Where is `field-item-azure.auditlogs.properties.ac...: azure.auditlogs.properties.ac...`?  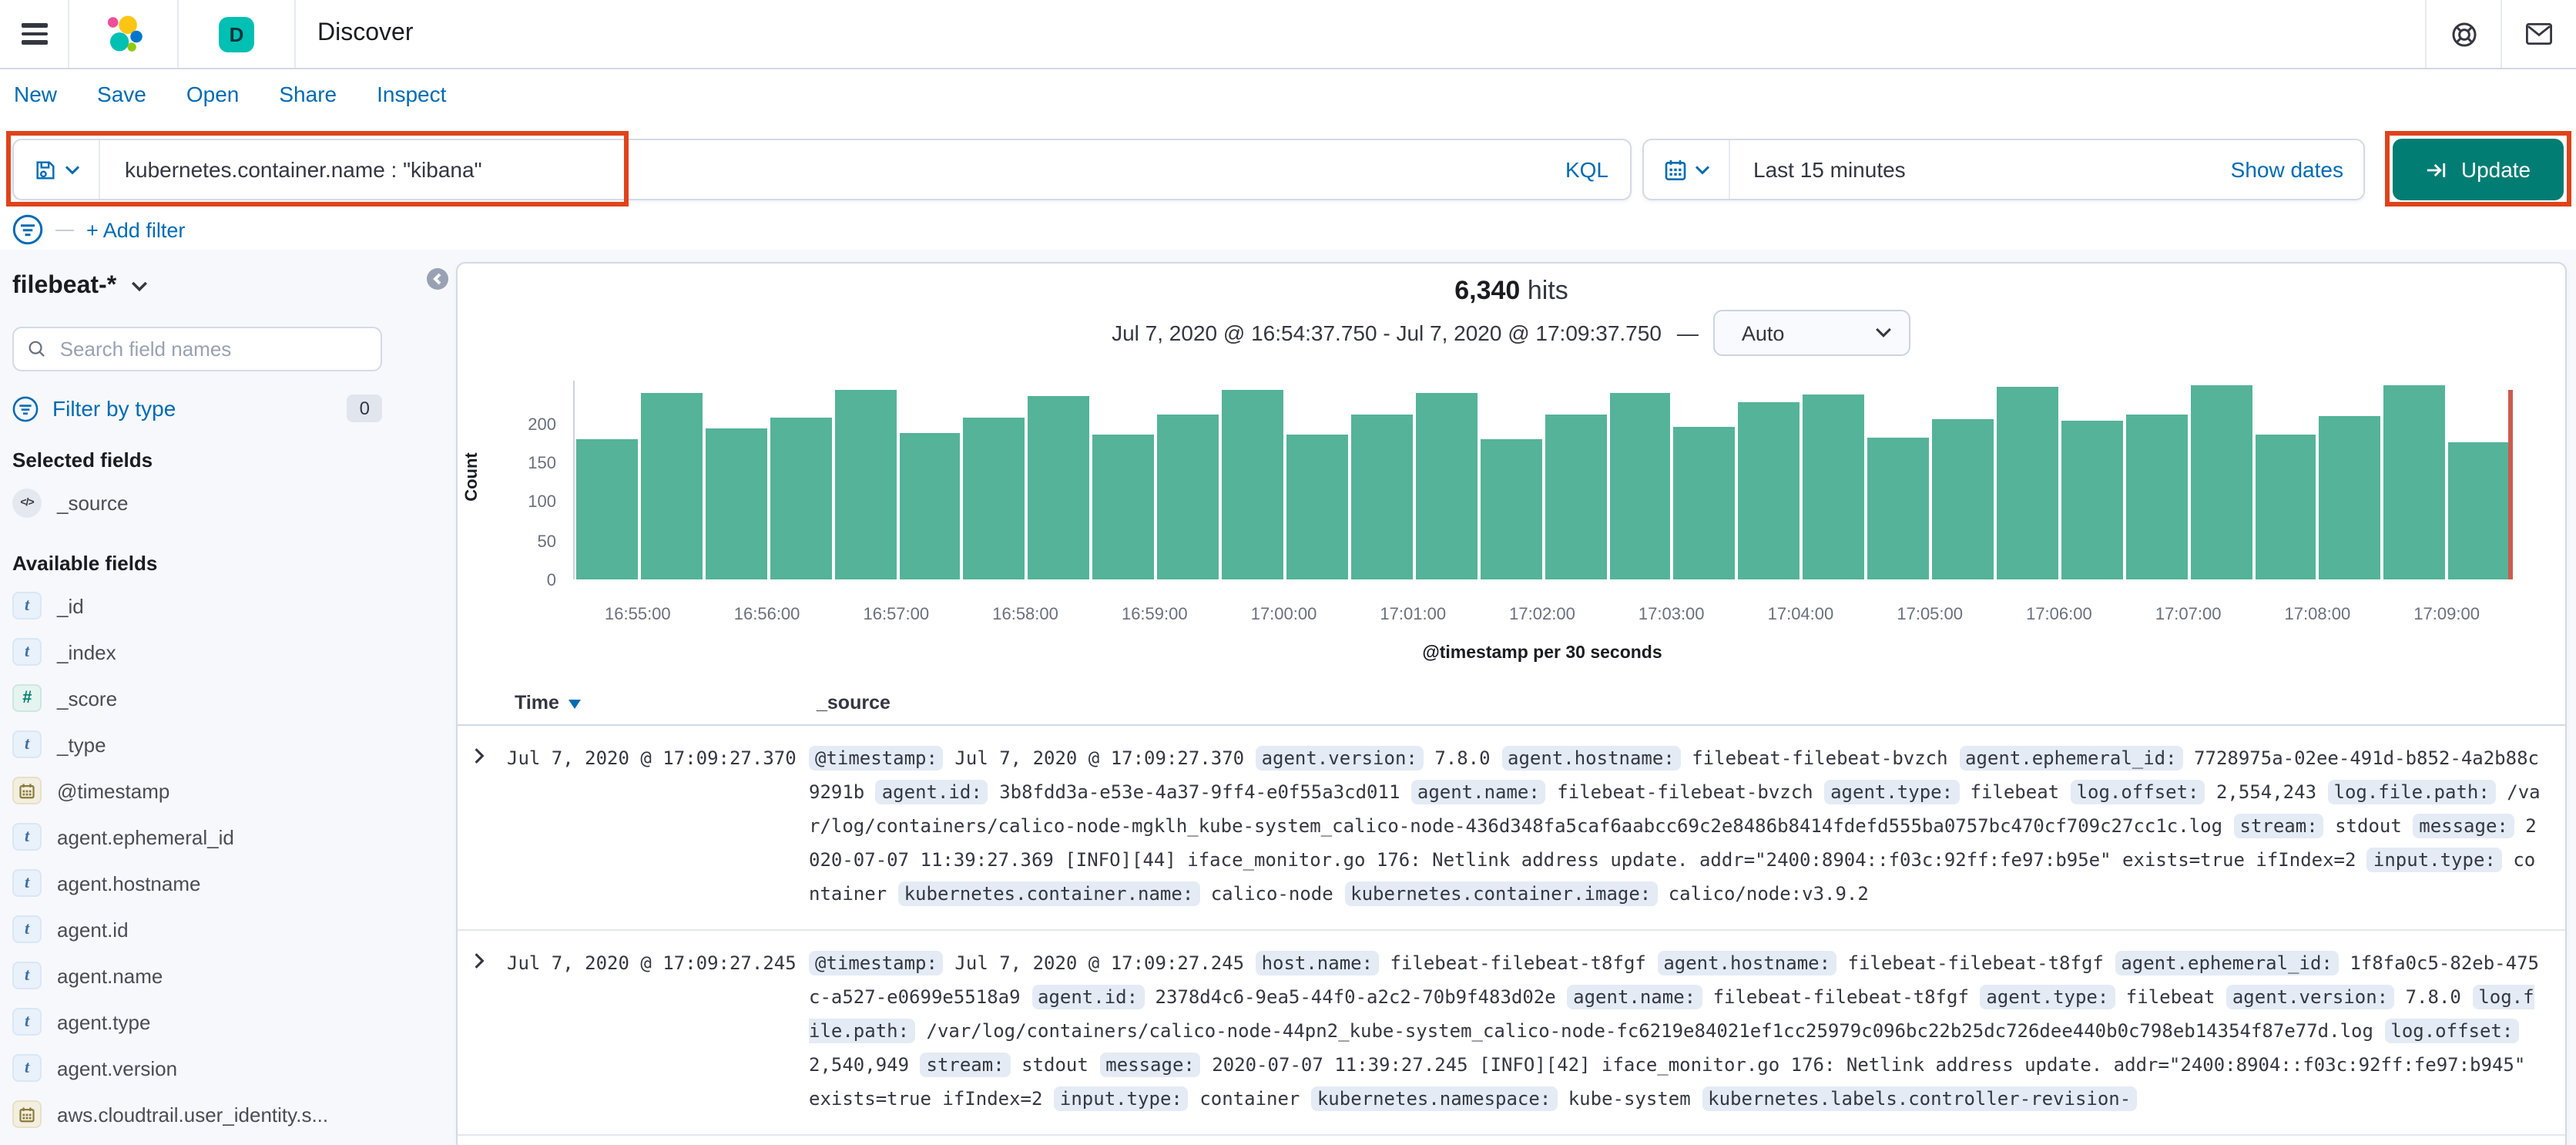
field-item-azure.auditlogs.properties.ac...: azure.auditlogs.properties.ac... is located at coordinates (225, 1141).